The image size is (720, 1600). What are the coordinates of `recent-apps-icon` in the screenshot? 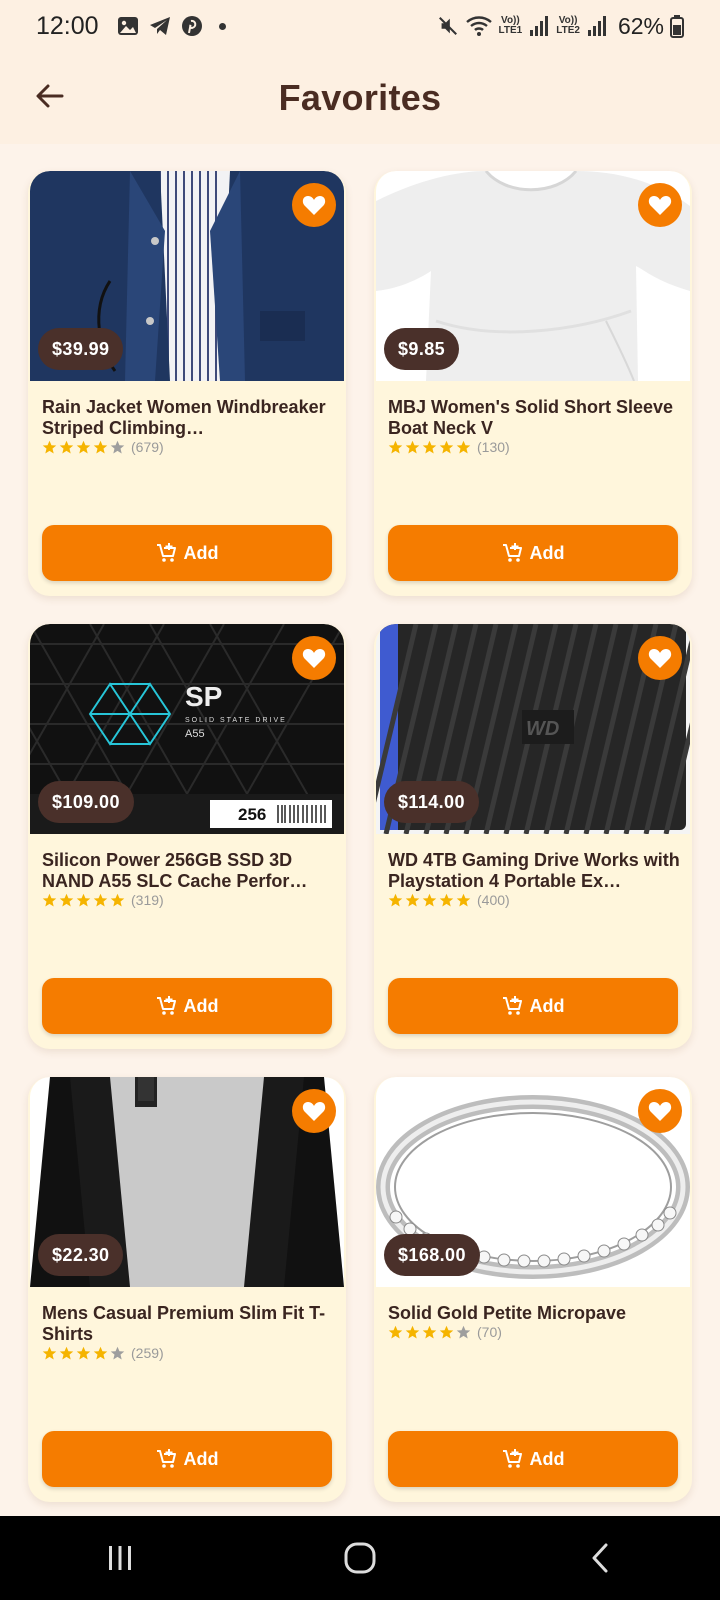 It's located at (120, 1558).